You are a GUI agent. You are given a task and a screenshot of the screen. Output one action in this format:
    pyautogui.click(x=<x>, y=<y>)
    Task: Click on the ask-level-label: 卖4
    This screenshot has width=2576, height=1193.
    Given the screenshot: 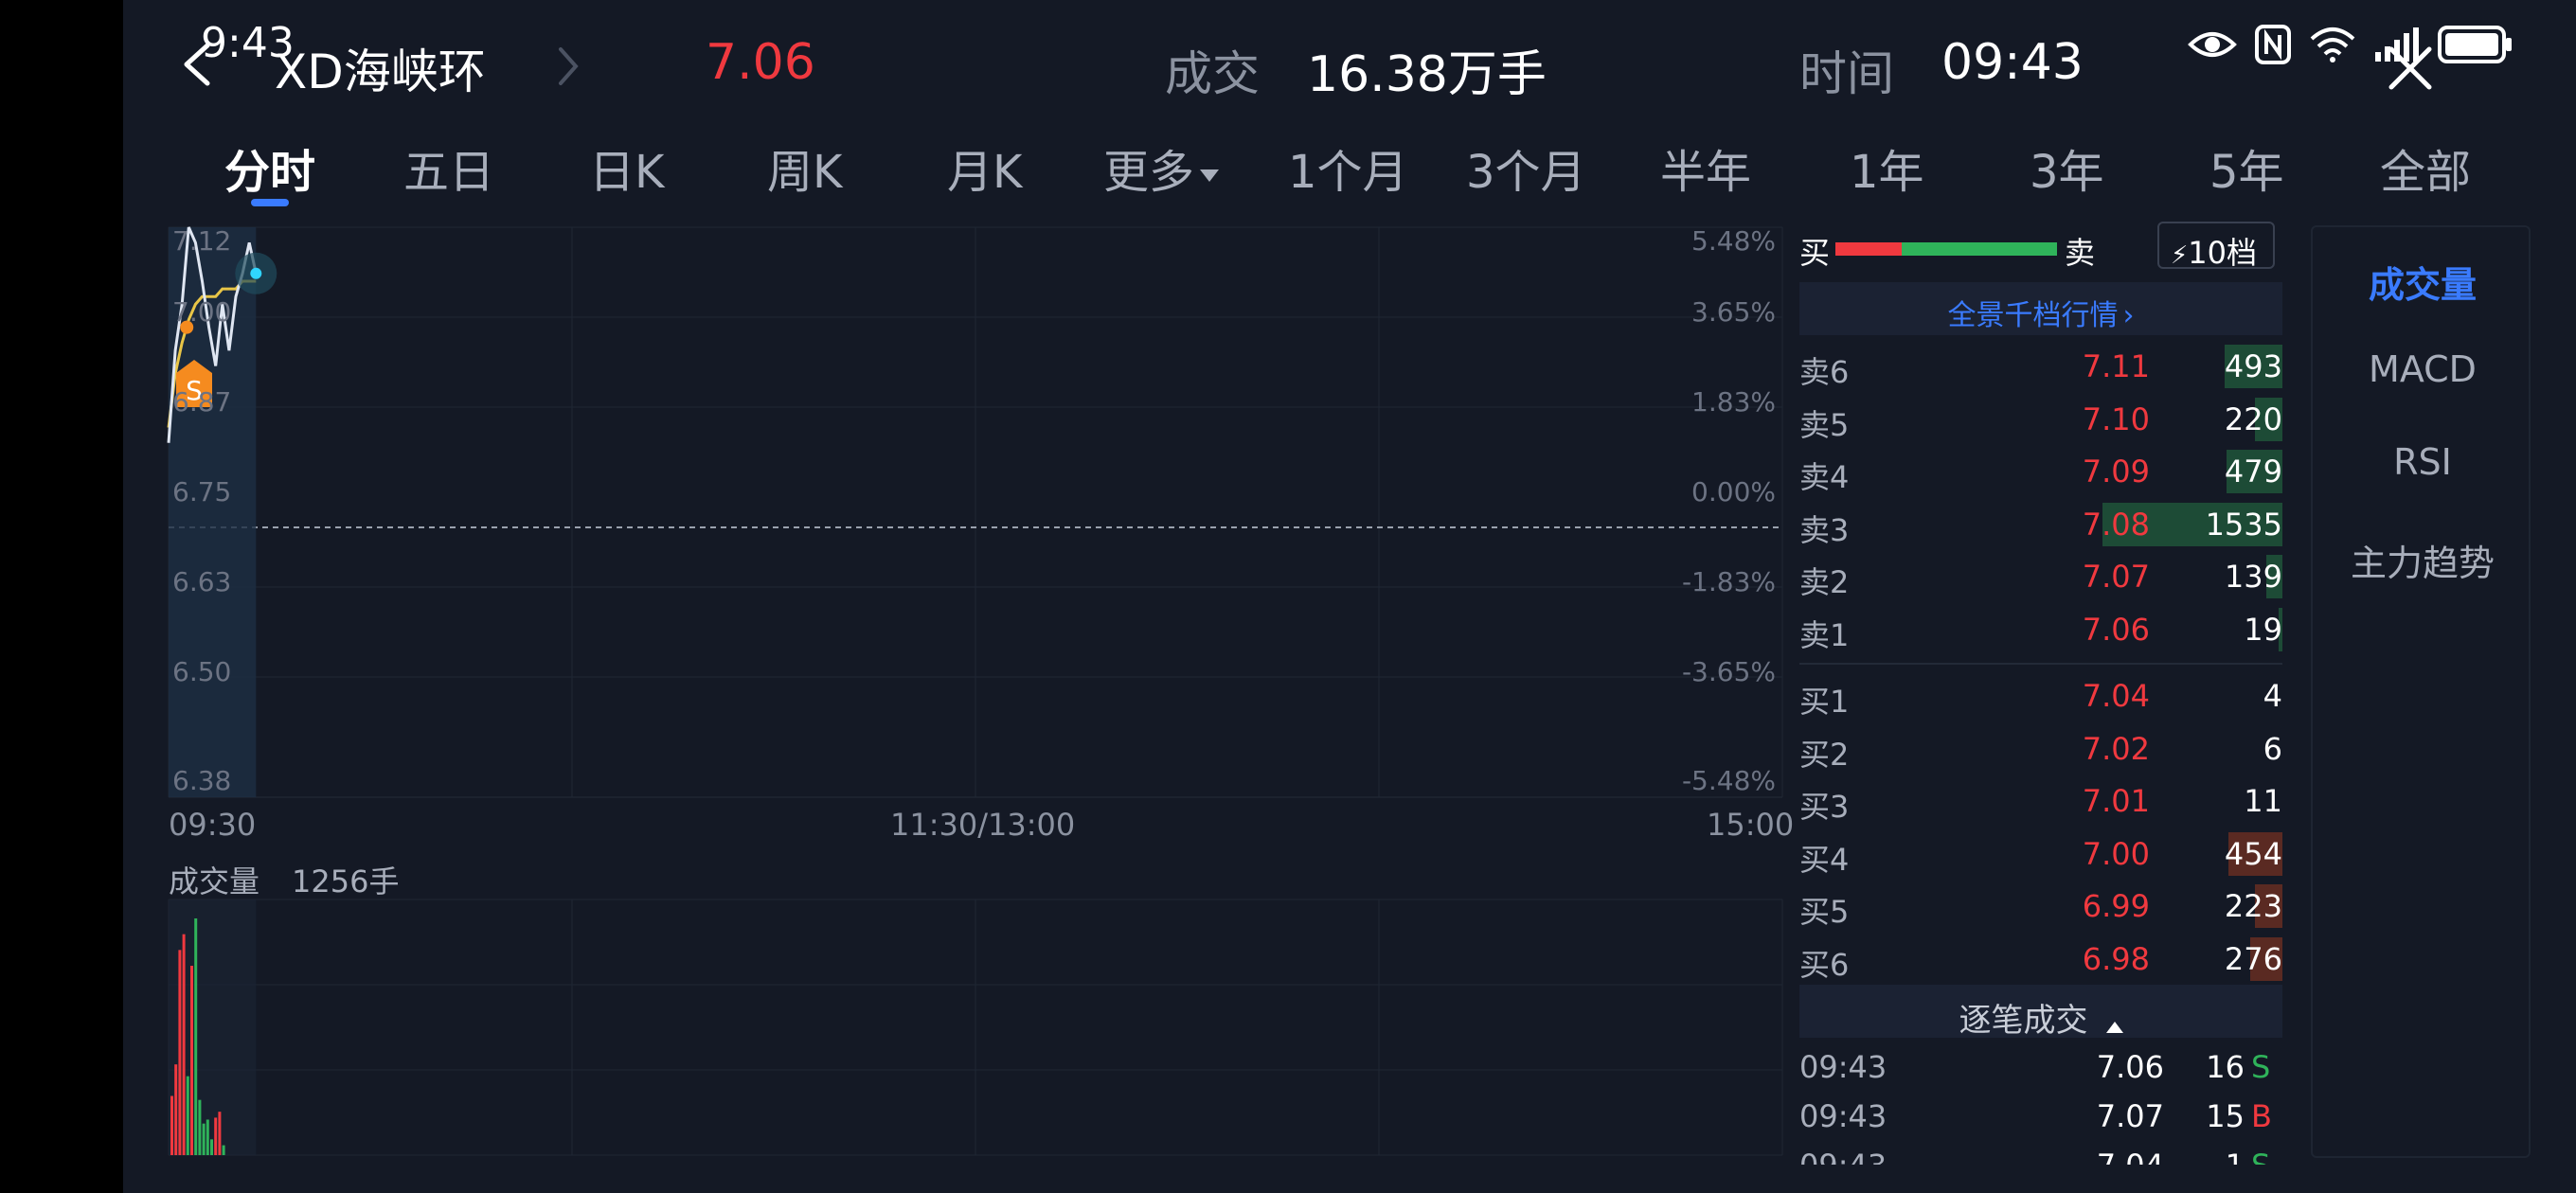 What is the action you would take?
    pyautogui.click(x=1824, y=477)
    